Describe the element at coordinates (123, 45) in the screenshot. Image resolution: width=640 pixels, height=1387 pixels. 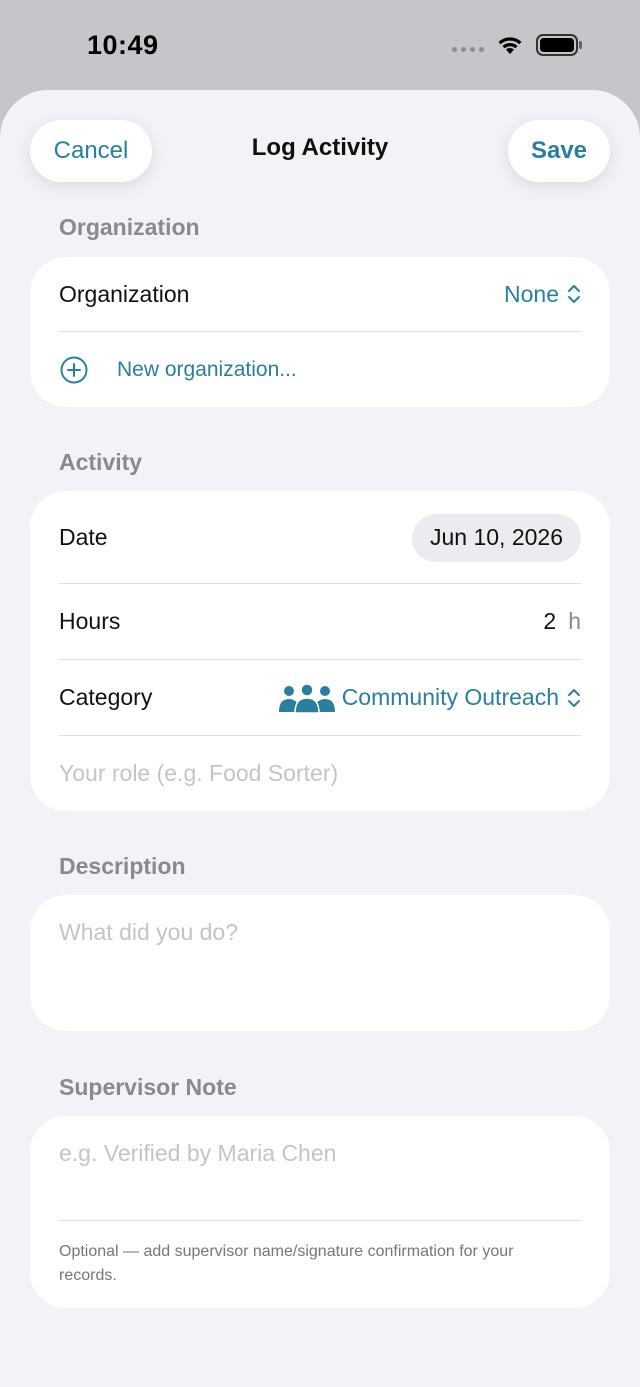
I see `status-time: 10:49` at that location.